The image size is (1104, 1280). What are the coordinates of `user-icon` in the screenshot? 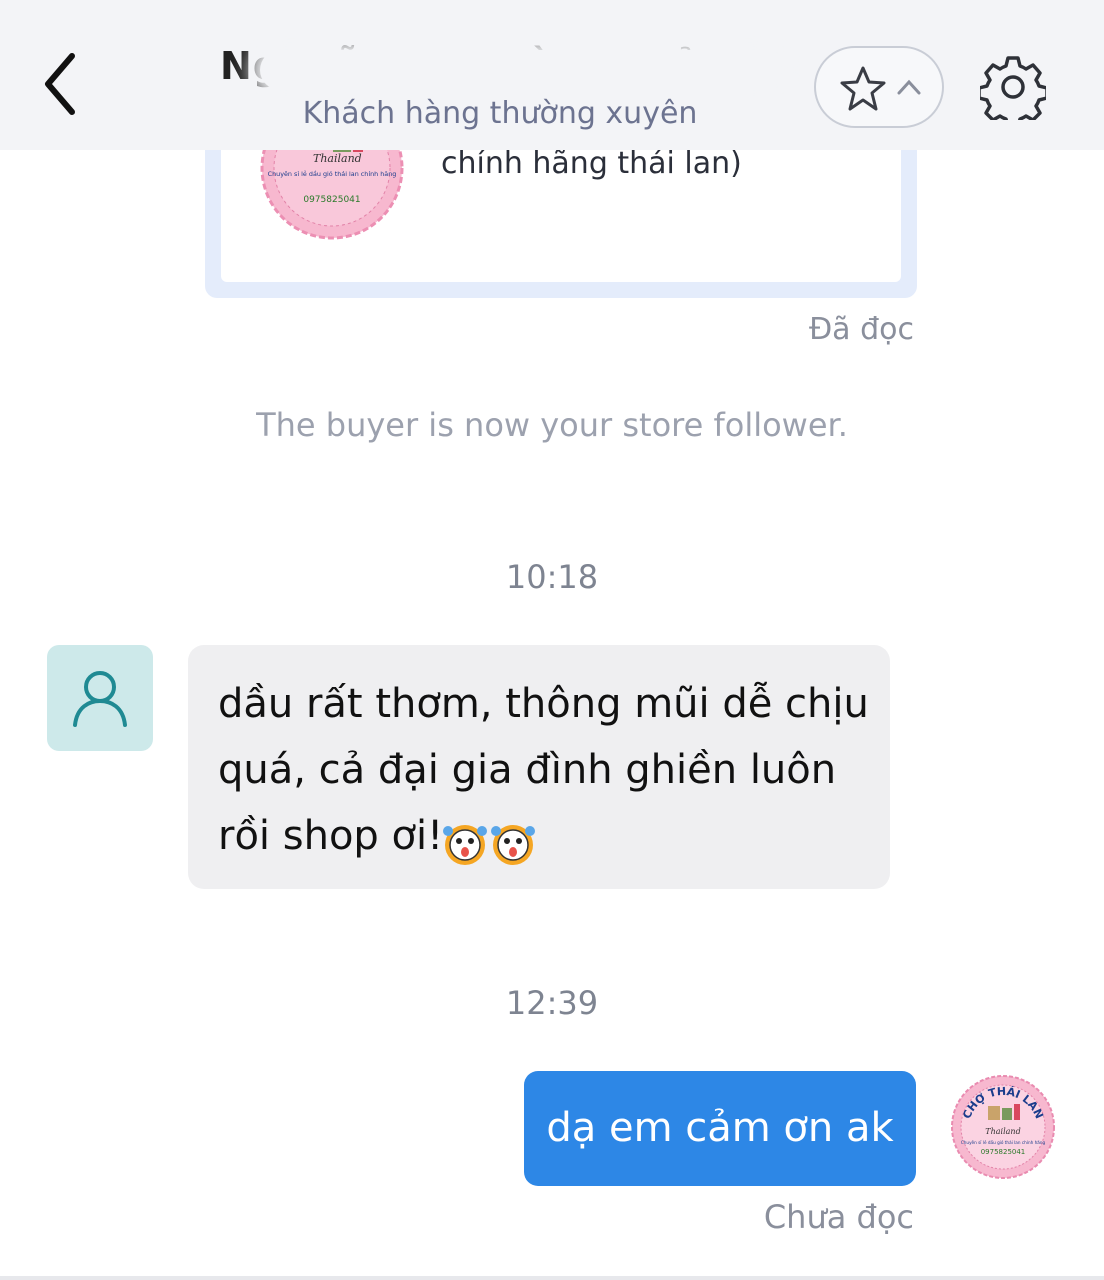 It's located at (100, 699).